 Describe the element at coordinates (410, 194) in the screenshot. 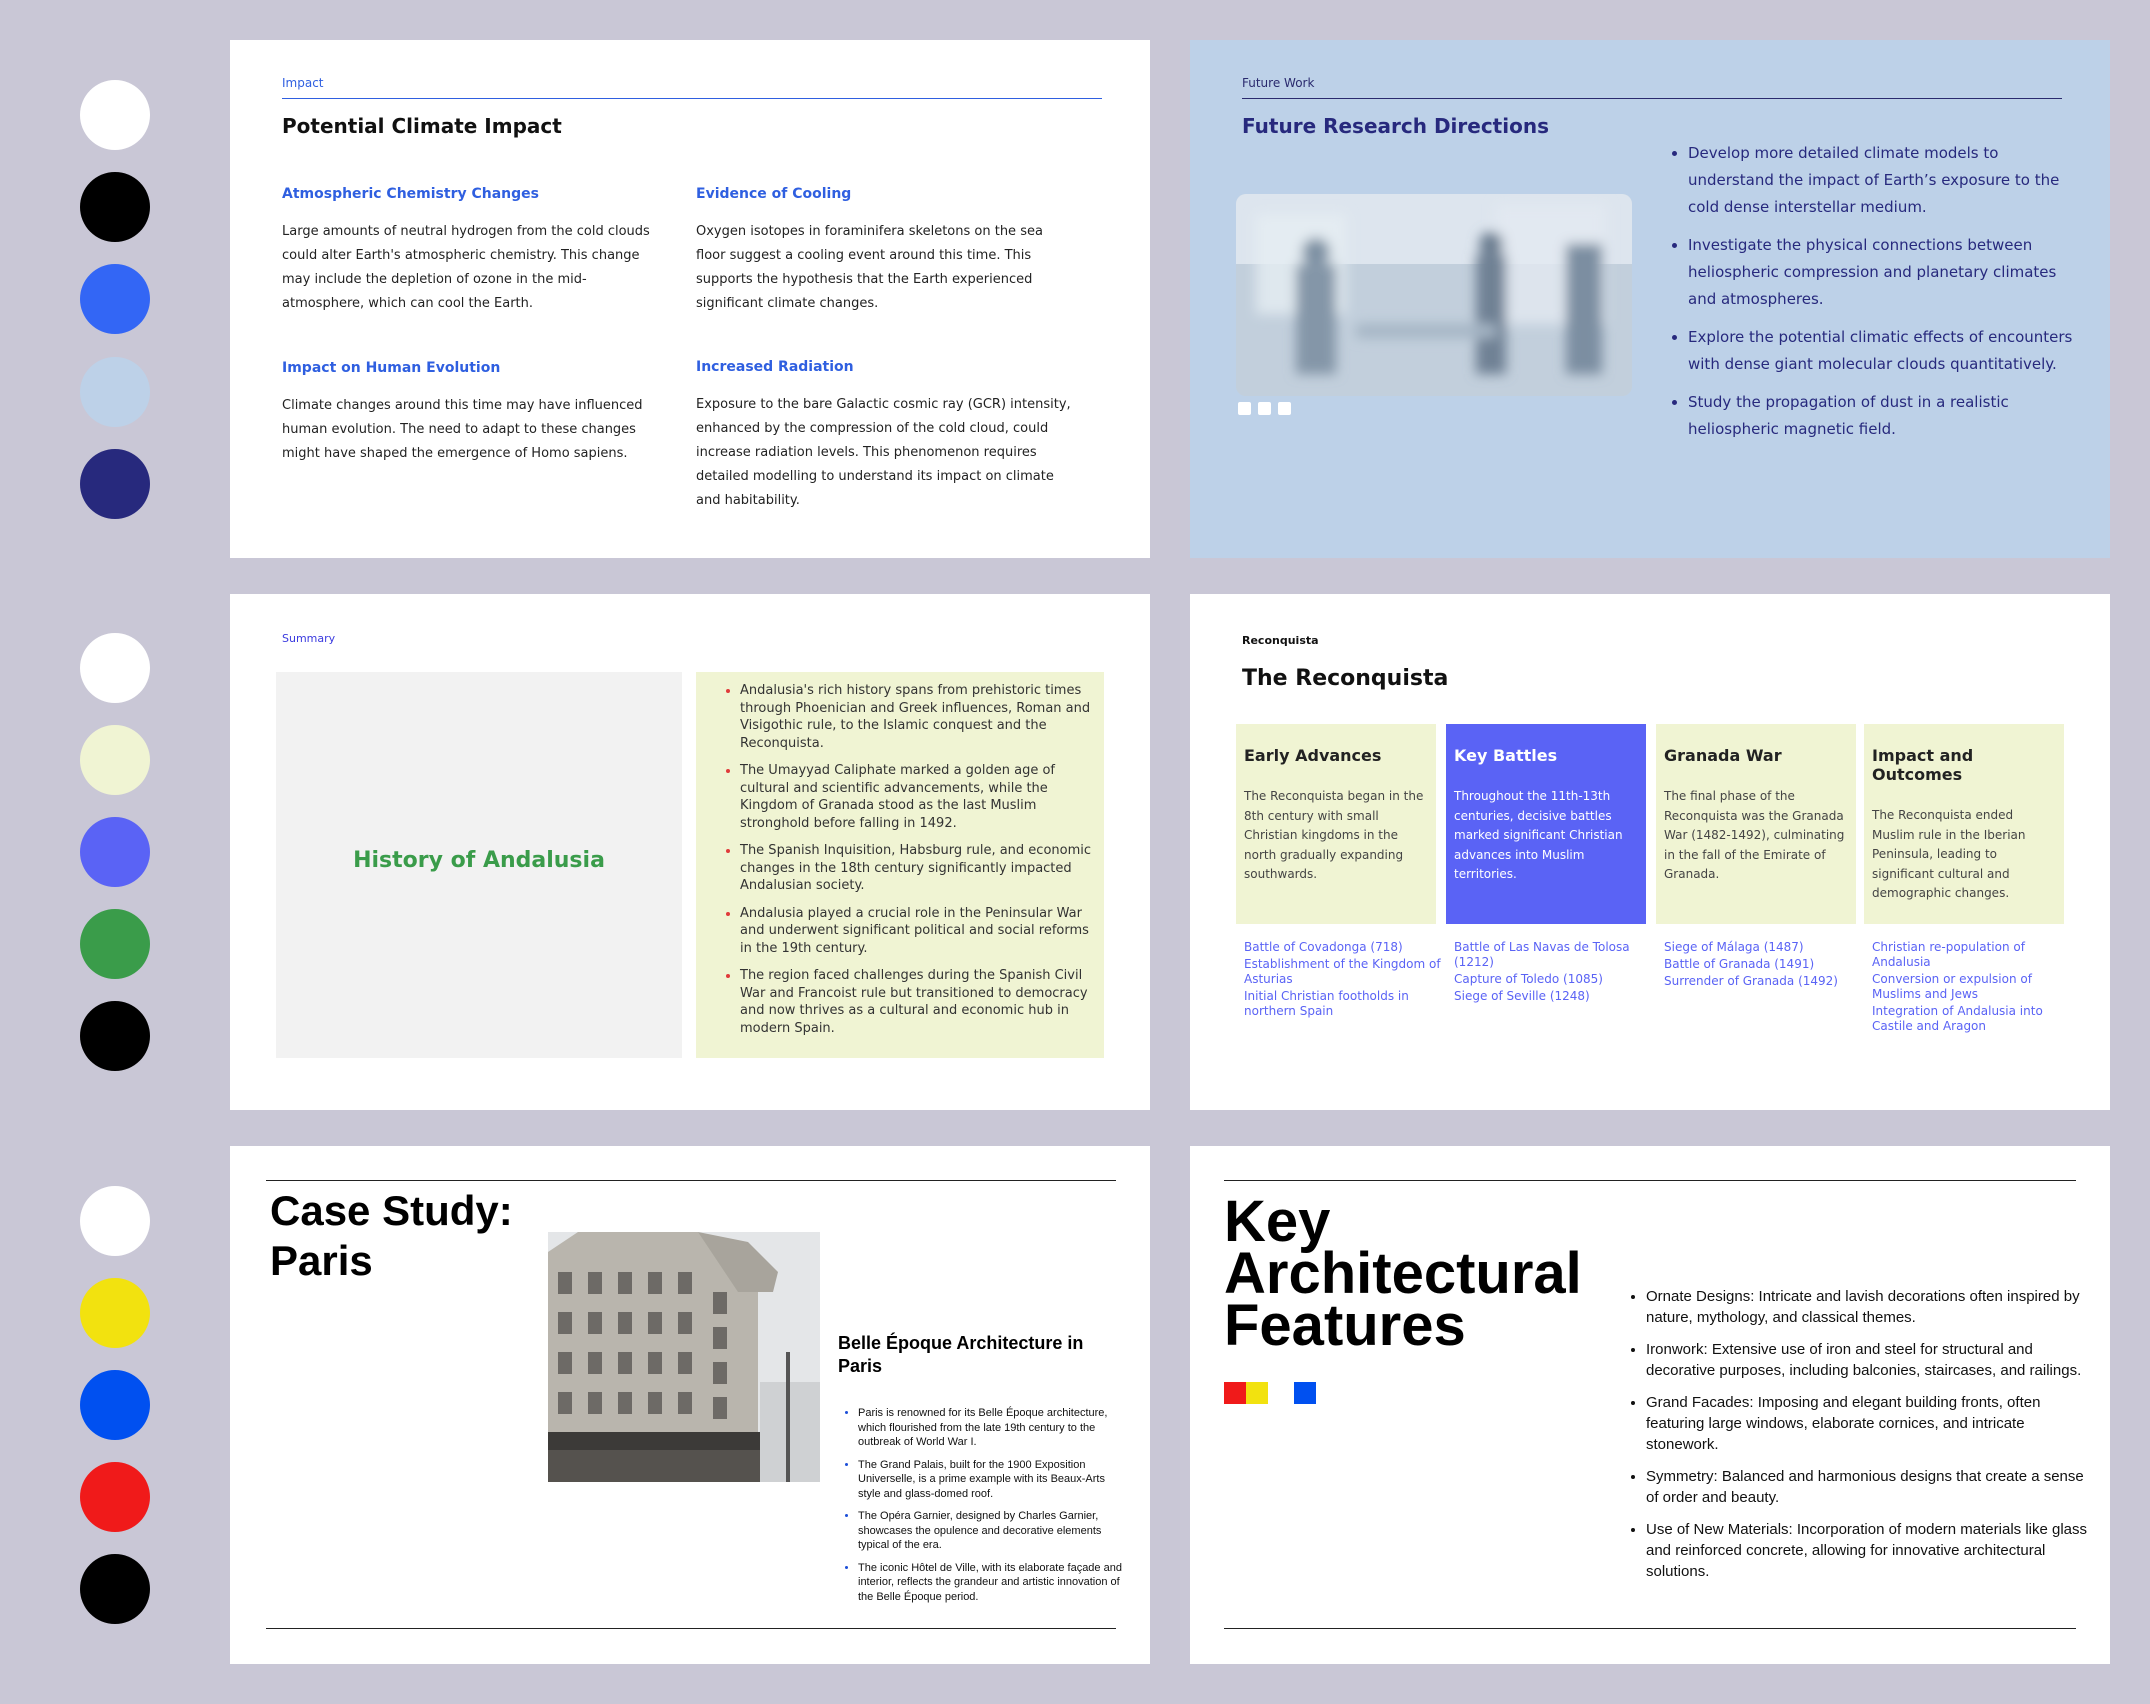

I see `section-heading: Atmospheric Chemistry Changes` at that location.